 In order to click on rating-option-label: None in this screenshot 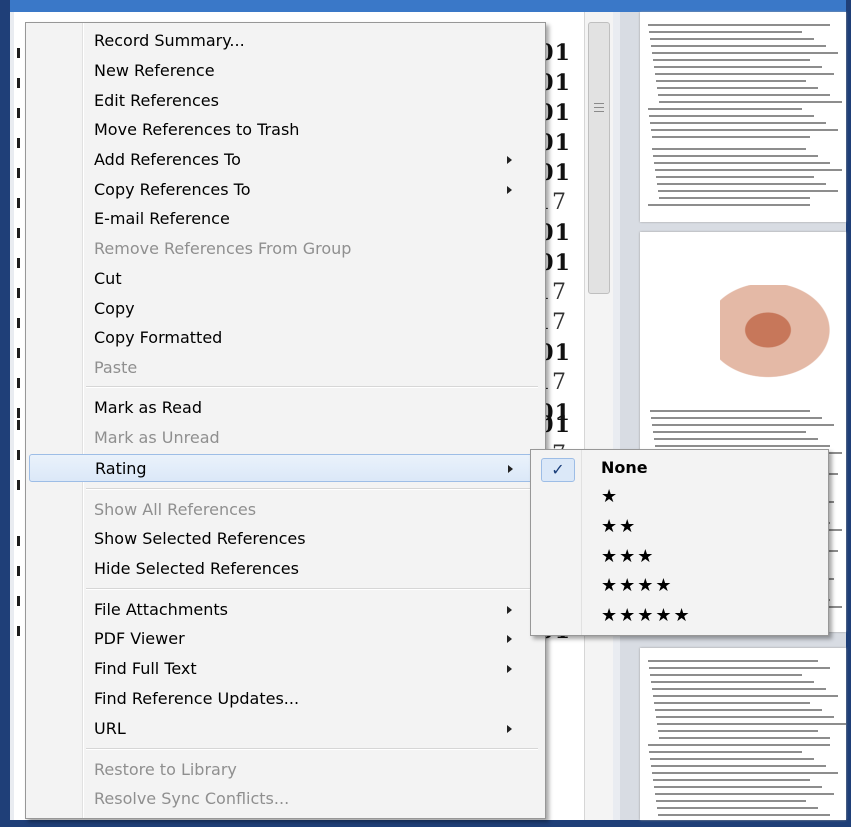, I will do `click(624, 467)`.